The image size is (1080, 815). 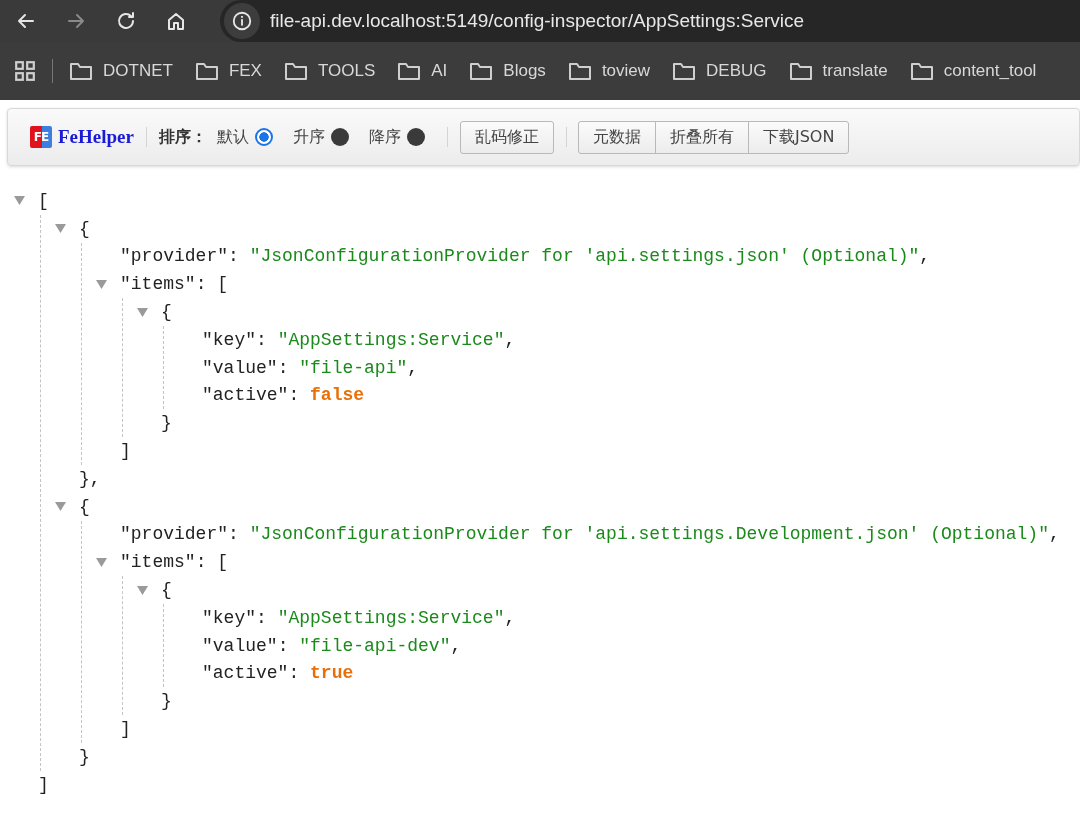 I want to click on sort-label: 排序：, so click(x=182, y=137).